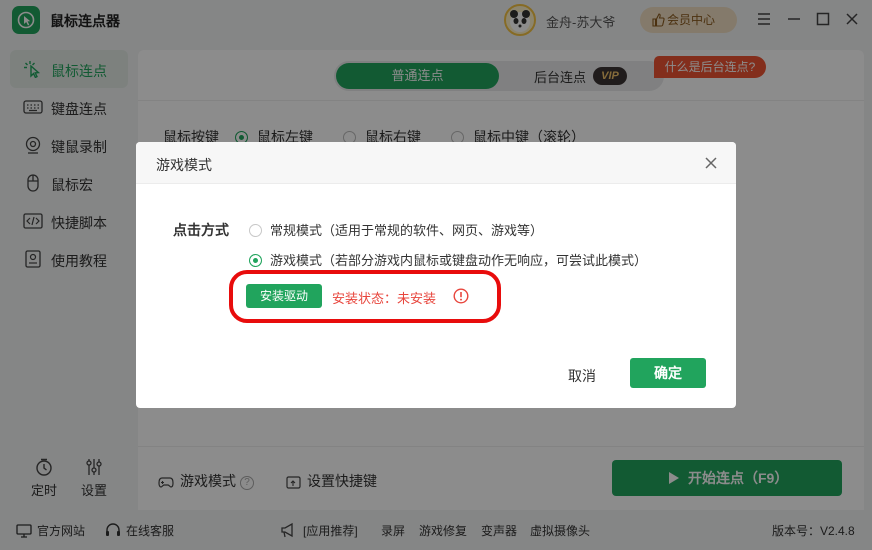  Describe the element at coordinates (201, 230) in the screenshot. I see `click-mode-label: 点击方式` at that location.